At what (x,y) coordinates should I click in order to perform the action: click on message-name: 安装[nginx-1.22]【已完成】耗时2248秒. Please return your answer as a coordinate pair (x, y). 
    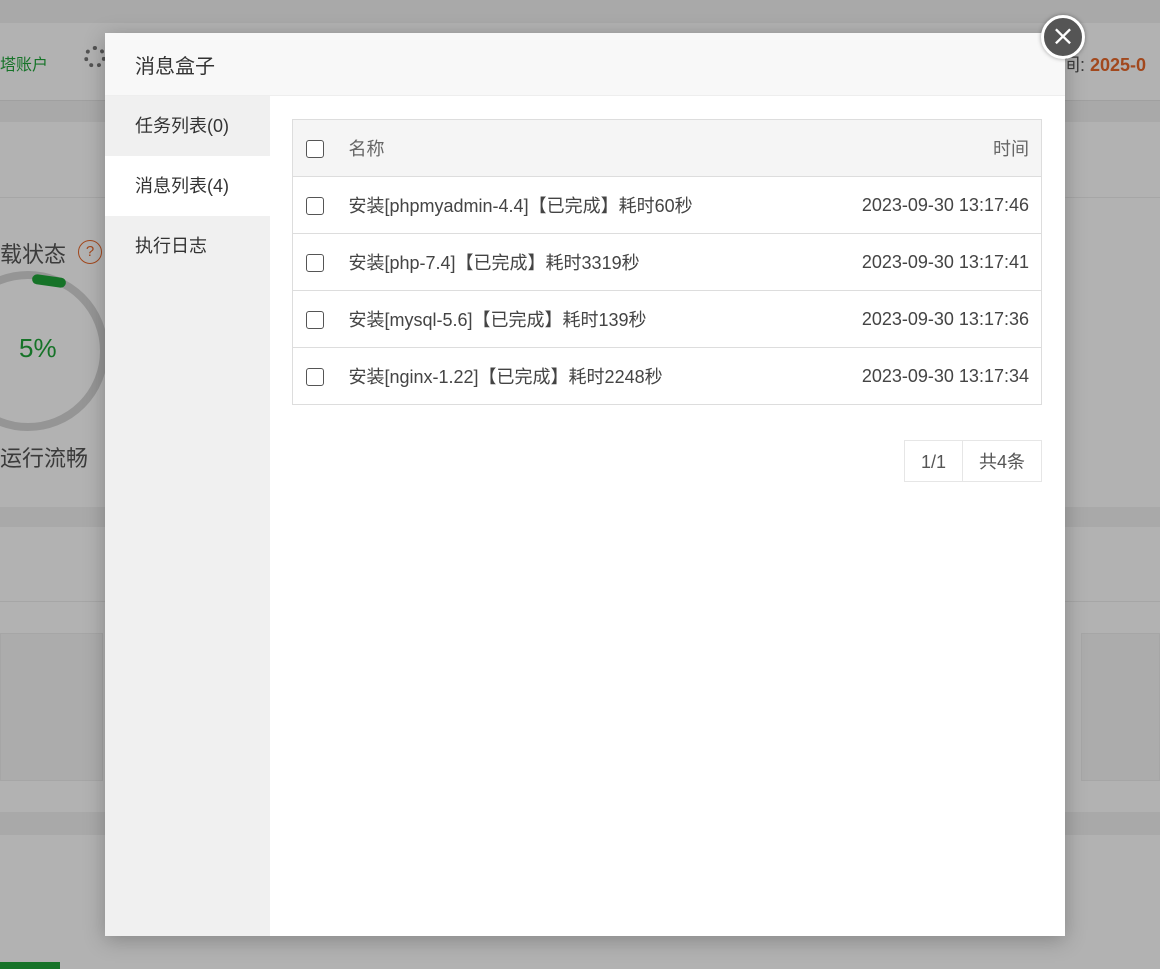
    Looking at the image, I should click on (571, 376).